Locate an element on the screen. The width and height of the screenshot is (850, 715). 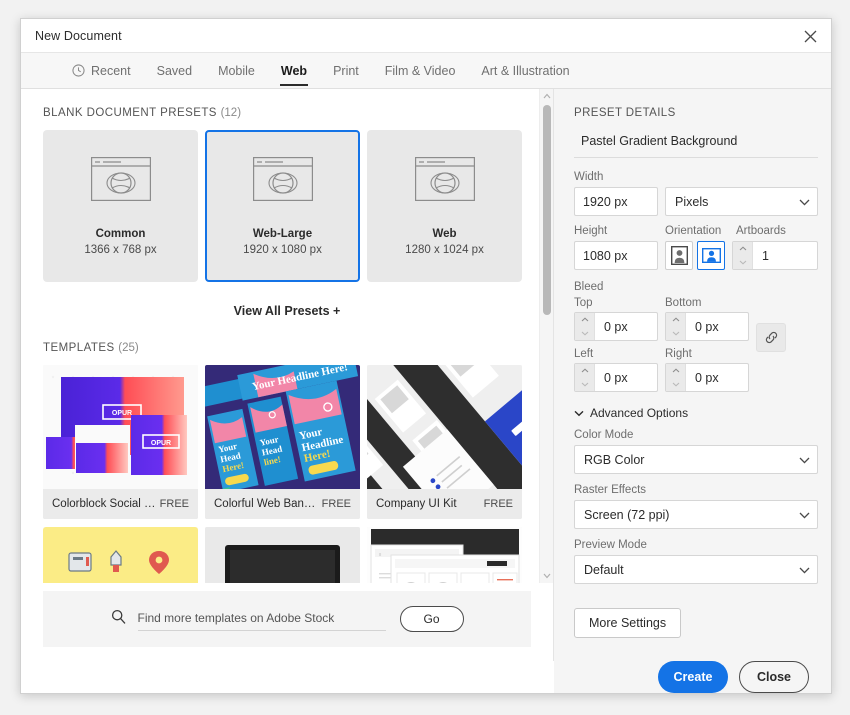
template-card-colorblock-social-media: OPUR OPUR Colorblock Social Me... FREE is located at coordinates (120, 442).